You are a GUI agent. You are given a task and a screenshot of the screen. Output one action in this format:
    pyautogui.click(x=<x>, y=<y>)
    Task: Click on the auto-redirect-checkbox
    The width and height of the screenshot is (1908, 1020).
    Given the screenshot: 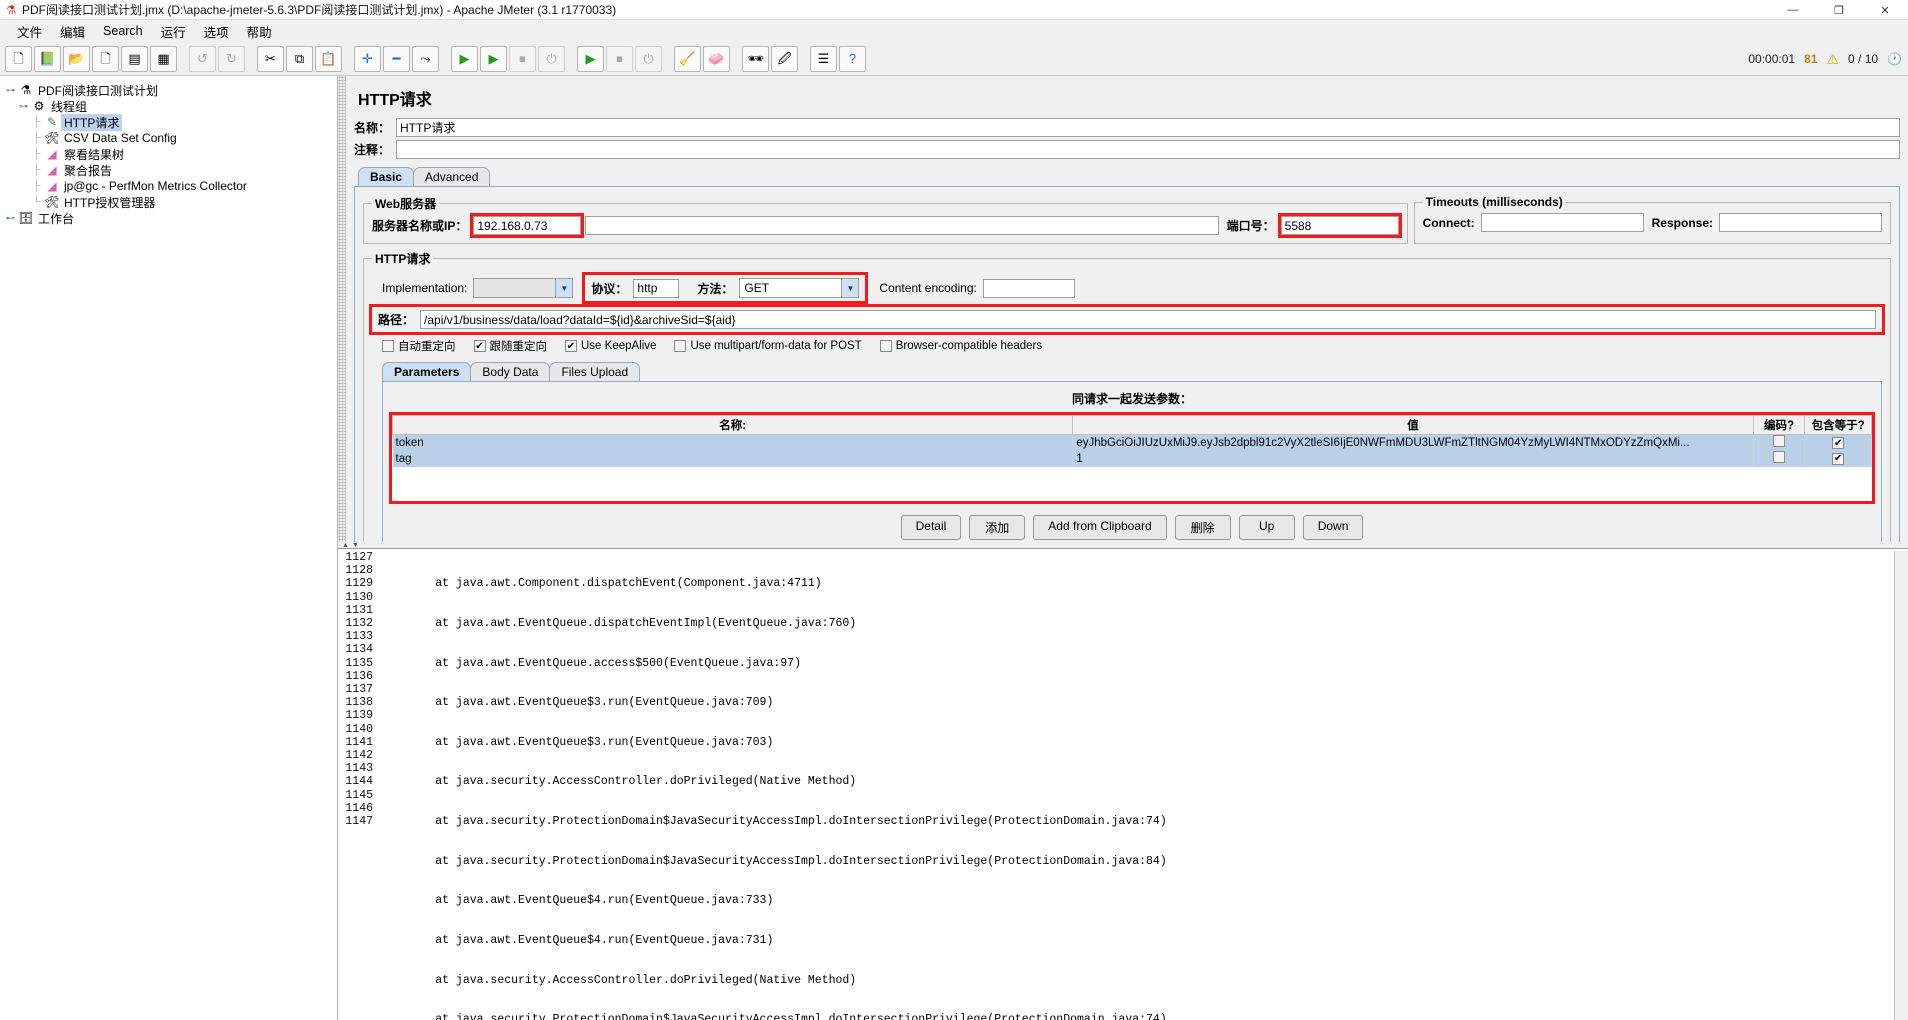 What is the action you would take?
    pyautogui.click(x=388, y=346)
    